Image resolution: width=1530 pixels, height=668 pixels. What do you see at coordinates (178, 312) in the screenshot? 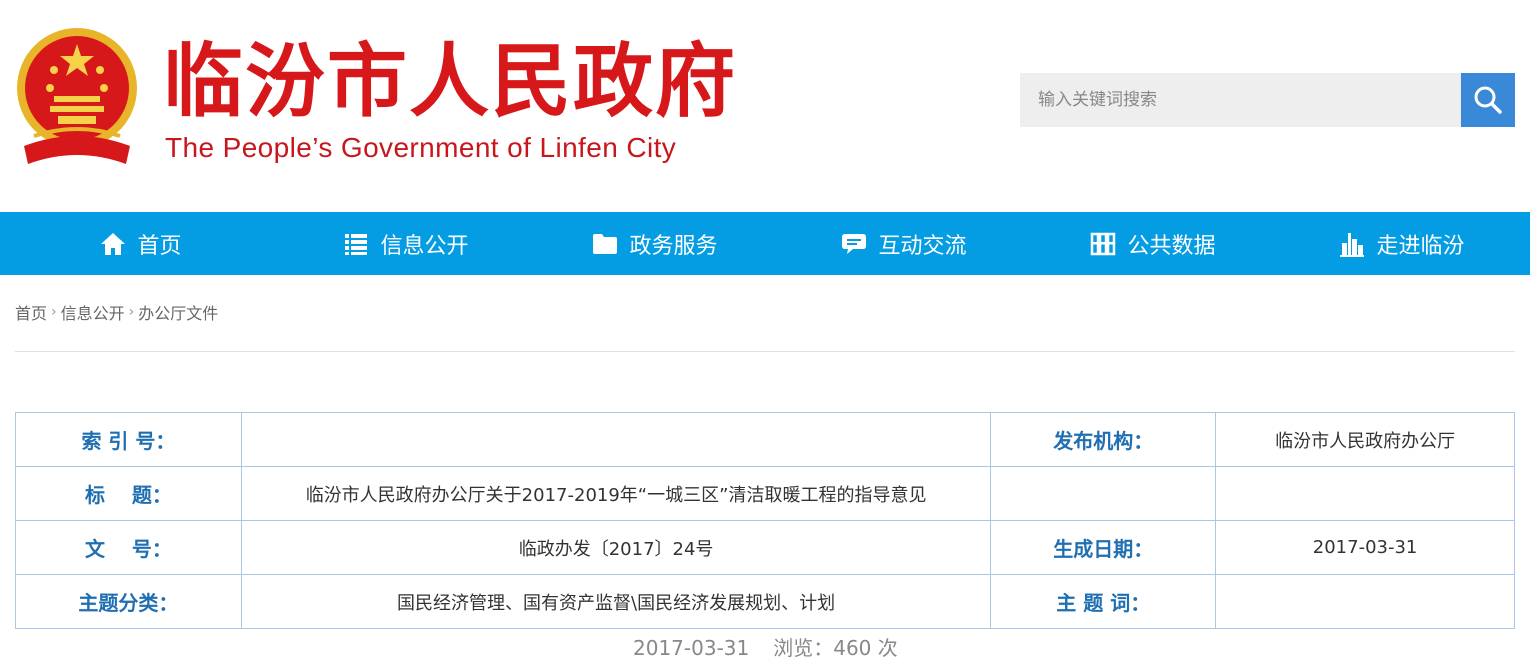
I see `breadcrumb-link-office-docs: 办公厅文件` at bounding box center [178, 312].